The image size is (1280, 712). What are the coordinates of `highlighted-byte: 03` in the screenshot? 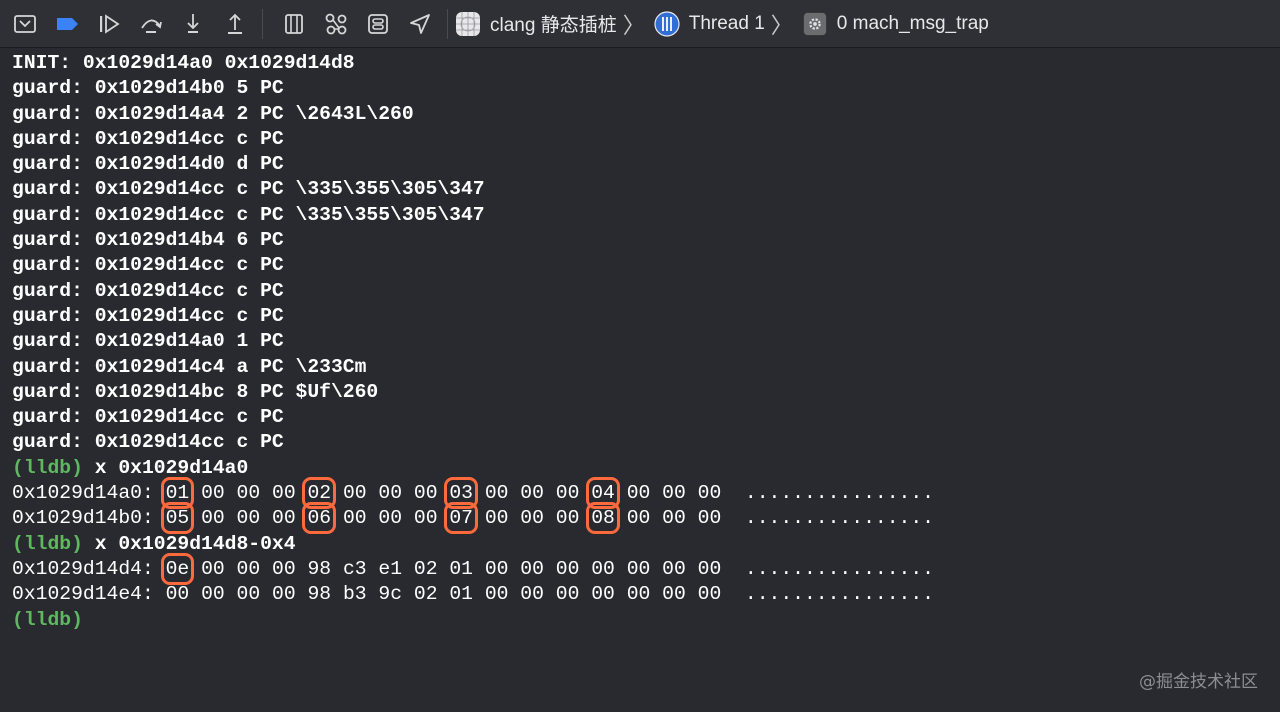 It's located at (461, 493).